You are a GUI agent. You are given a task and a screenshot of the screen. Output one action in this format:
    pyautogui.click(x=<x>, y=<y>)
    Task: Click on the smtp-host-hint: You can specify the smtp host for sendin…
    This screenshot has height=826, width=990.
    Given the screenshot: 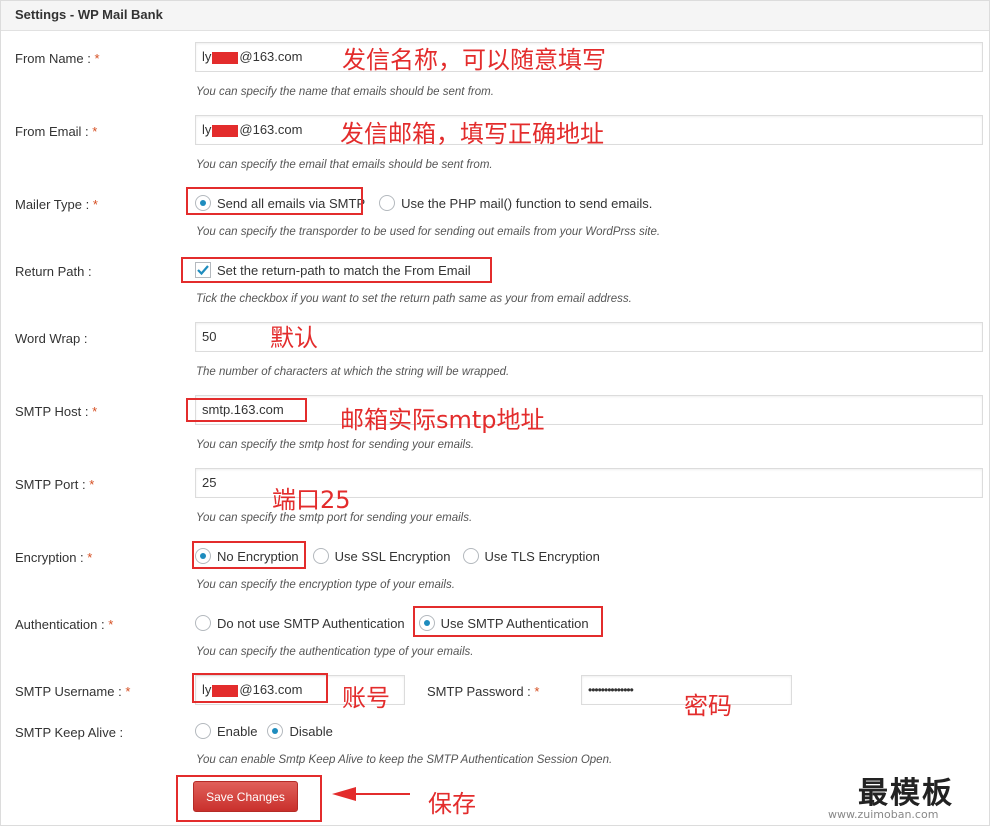 What is the action you would take?
    pyautogui.click(x=335, y=445)
    